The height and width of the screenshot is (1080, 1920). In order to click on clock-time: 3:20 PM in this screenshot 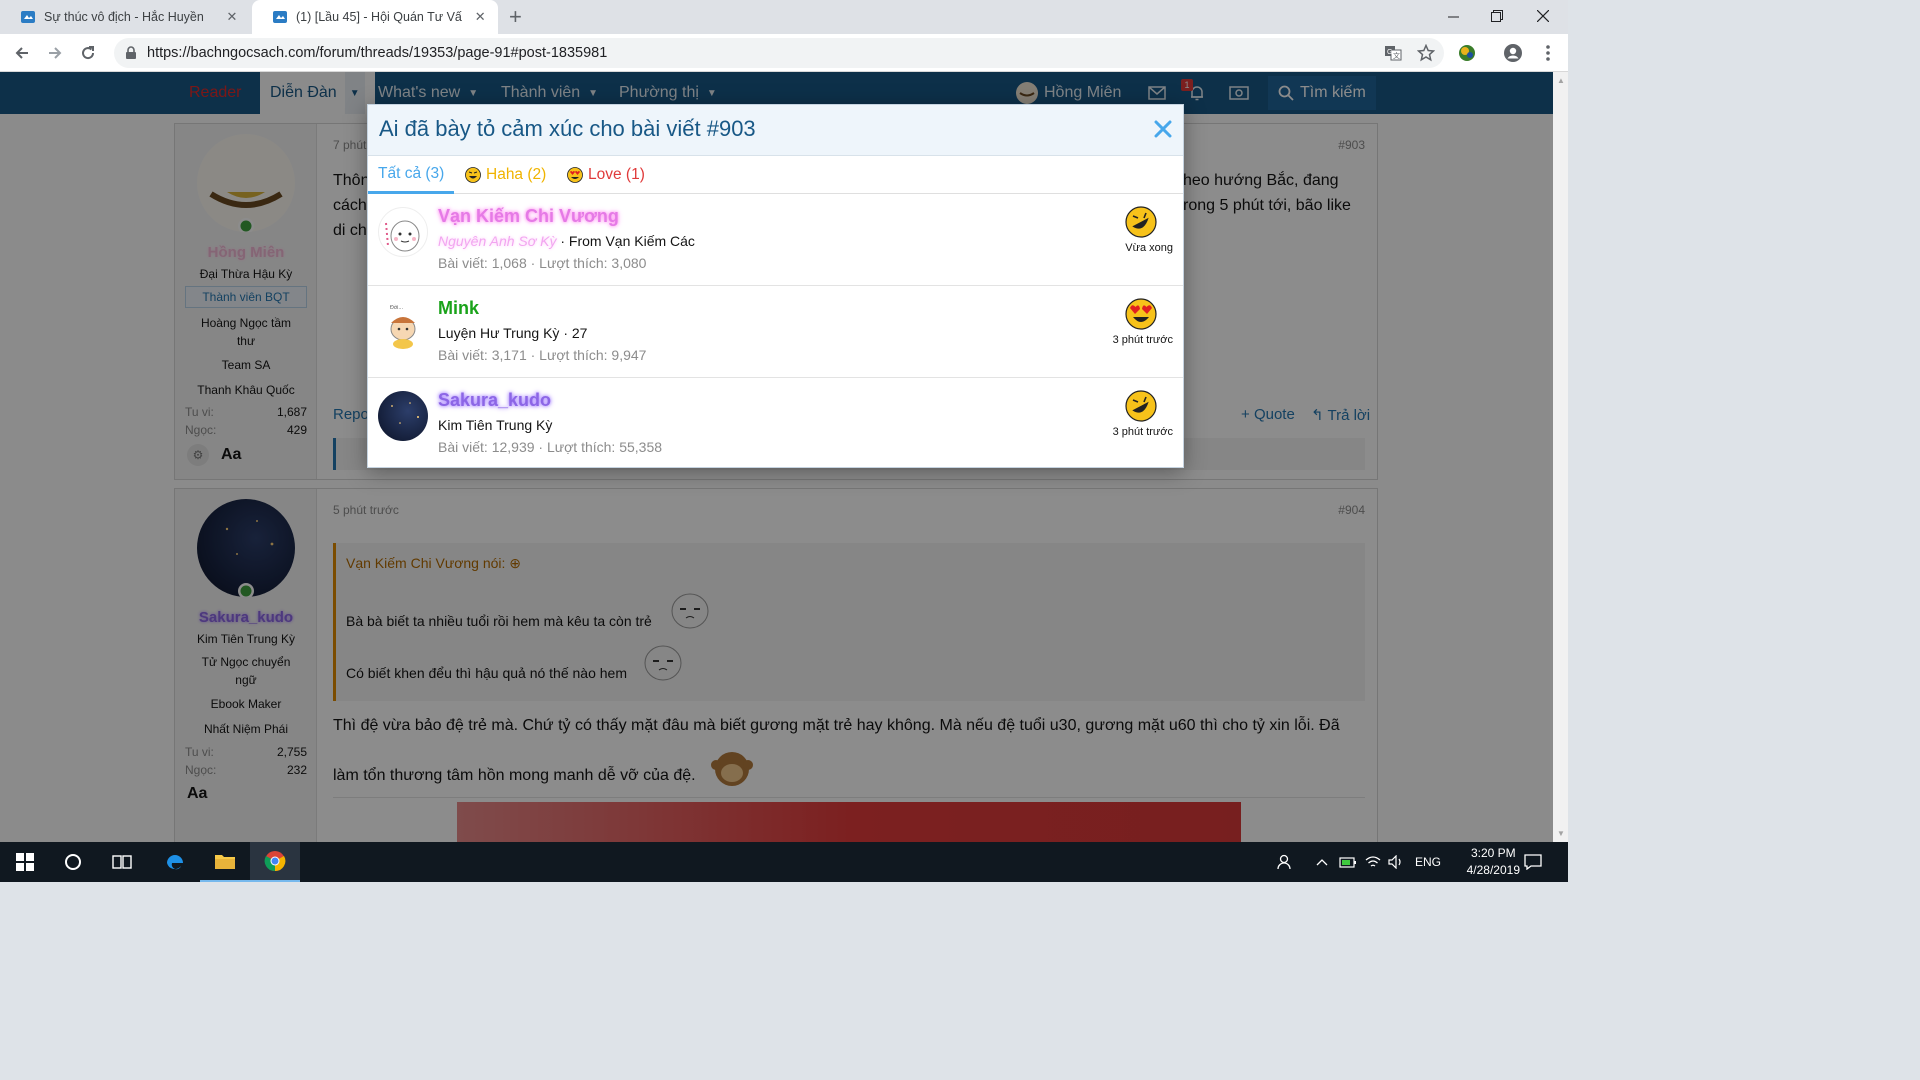, I will do `click(1493, 853)`.